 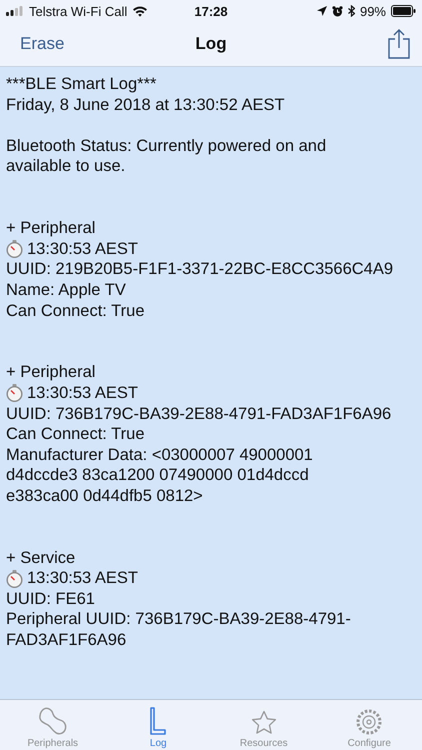 I want to click on star-icon, so click(x=263, y=723).